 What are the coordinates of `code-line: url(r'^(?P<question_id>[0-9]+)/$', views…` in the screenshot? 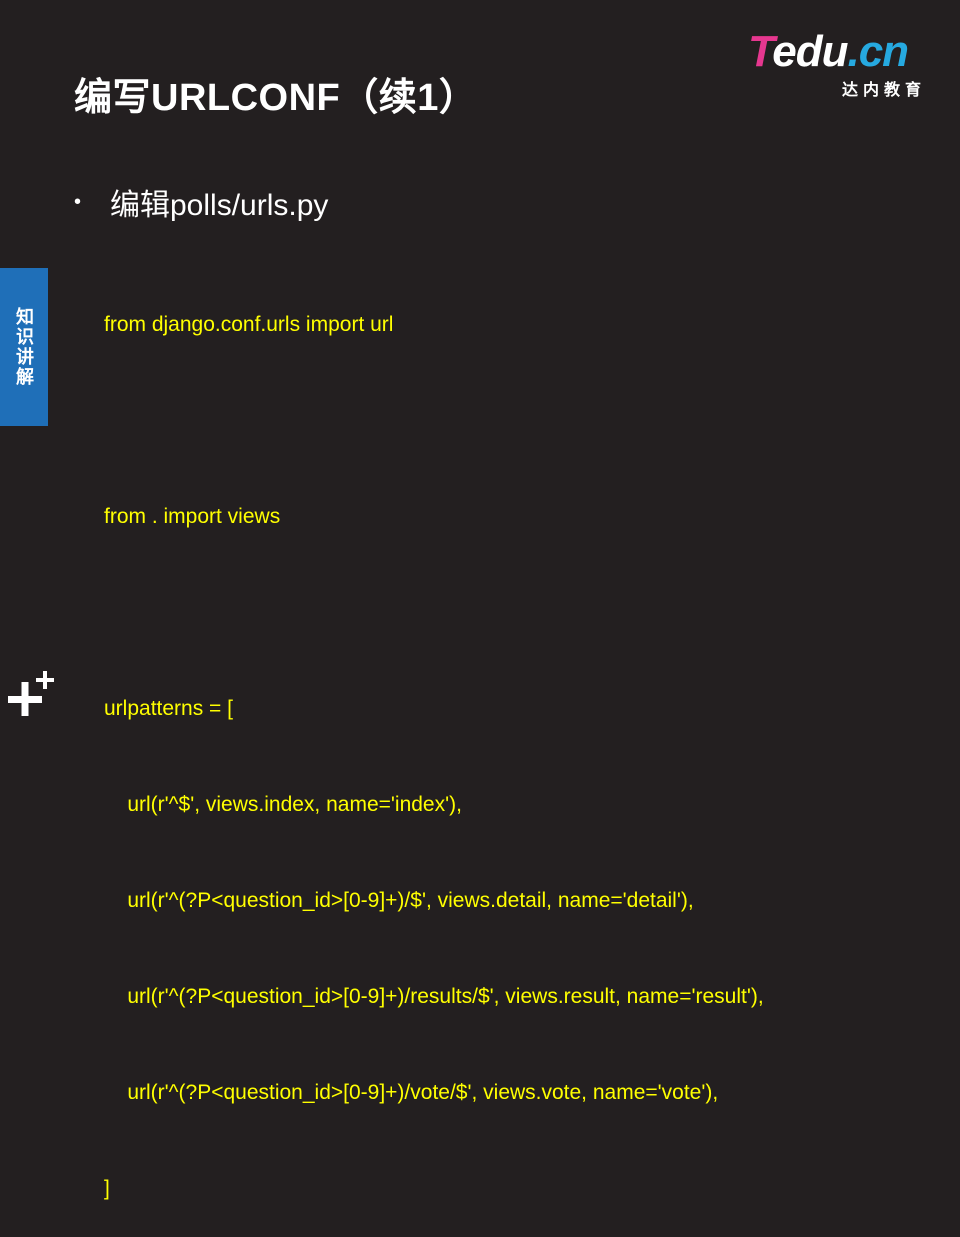 It's located at (399, 900).